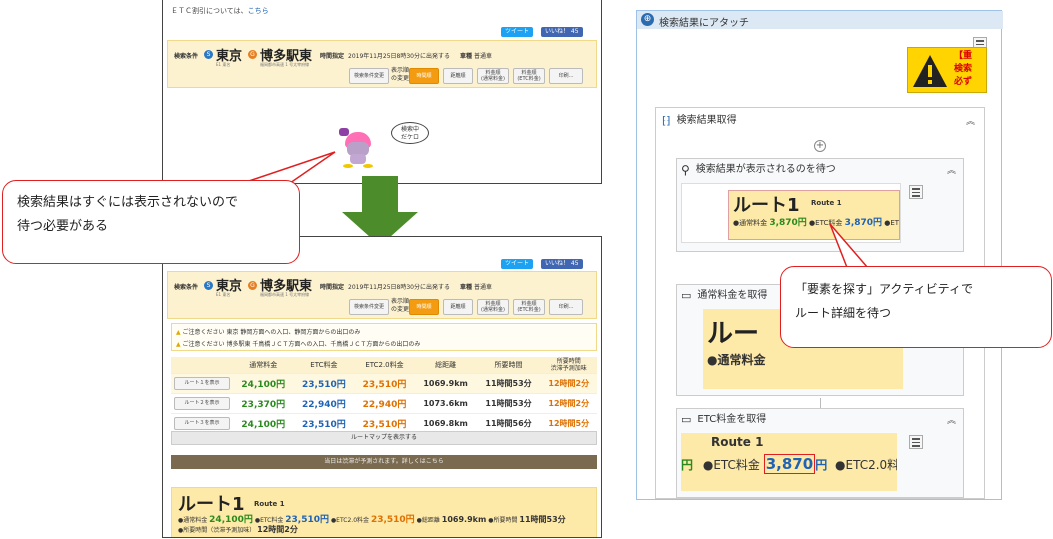 Image resolution: width=1053 pixels, height=539 pixels. What do you see at coordinates (666, 120) in the screenshot?
I see `sequence-icon: ⁅⁆` at bounding box center [666, 120].